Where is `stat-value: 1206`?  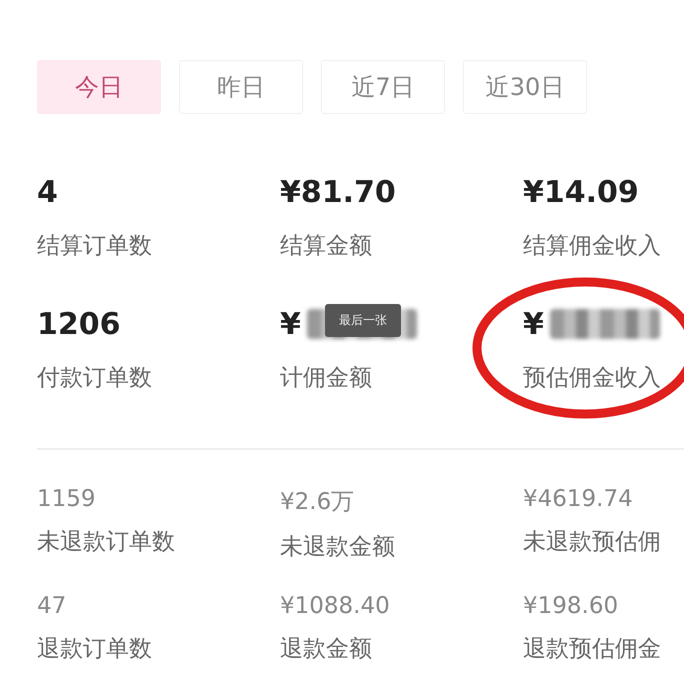
stat-value: 1206 is located at coordinates (78, 324).